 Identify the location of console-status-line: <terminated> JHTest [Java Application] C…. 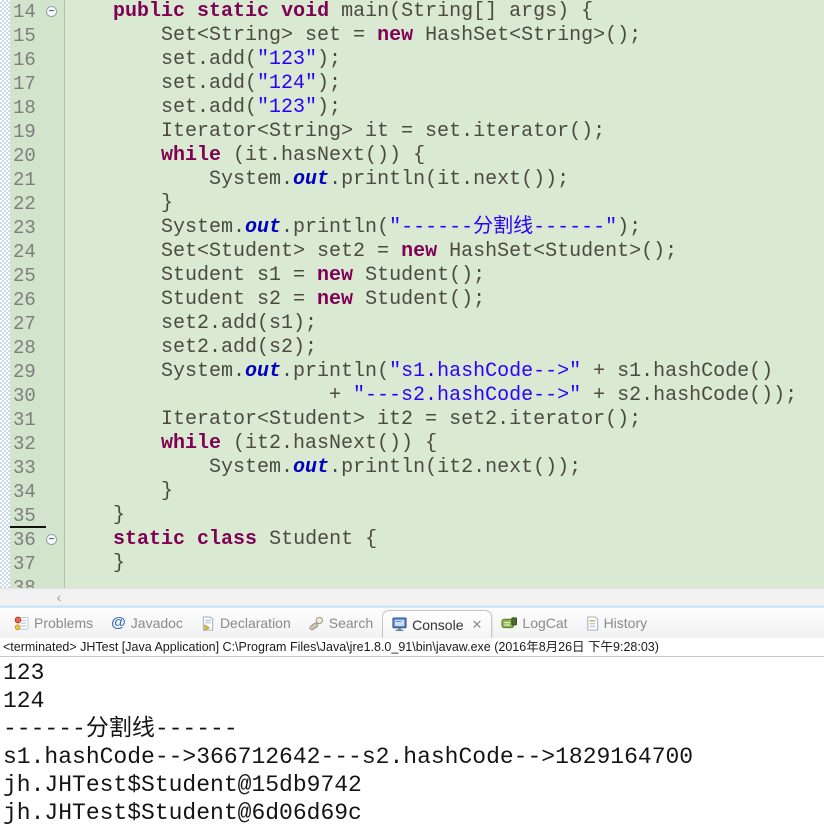
(412, 647).